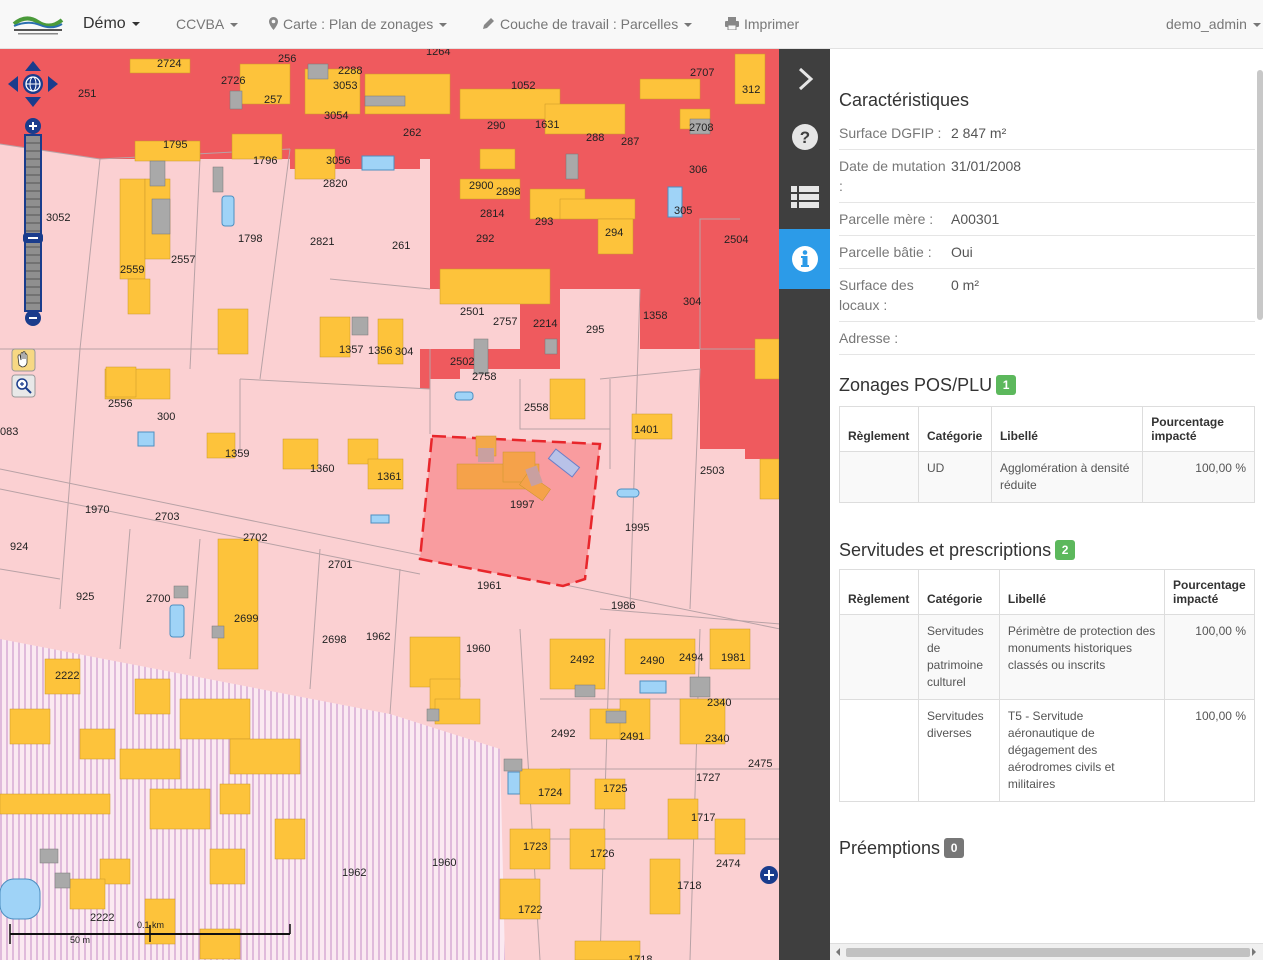 The image size is (1263, 960). Describe the element at coordinates (708, 778) in the screenshot. I see `parcel-label: 1727` at that location.